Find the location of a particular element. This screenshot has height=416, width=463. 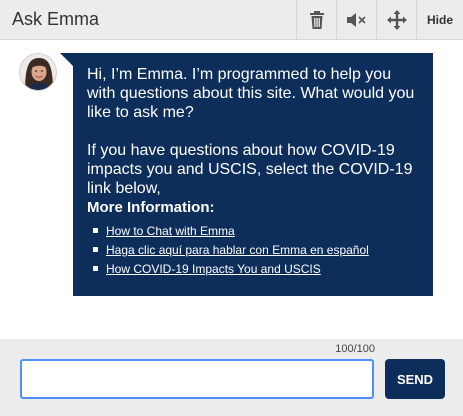

hide-button: Hide is located at coordinates (439, 20).